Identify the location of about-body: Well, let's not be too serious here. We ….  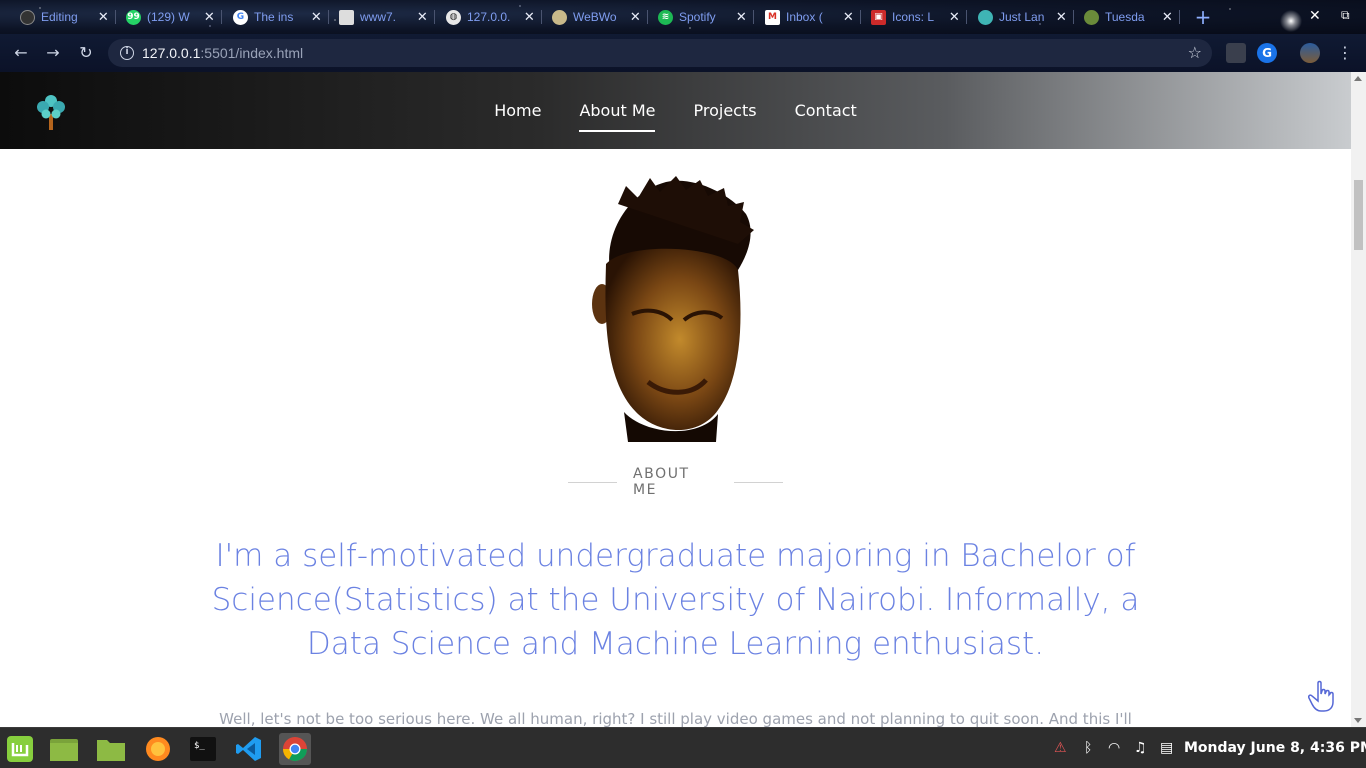
(675, 718).